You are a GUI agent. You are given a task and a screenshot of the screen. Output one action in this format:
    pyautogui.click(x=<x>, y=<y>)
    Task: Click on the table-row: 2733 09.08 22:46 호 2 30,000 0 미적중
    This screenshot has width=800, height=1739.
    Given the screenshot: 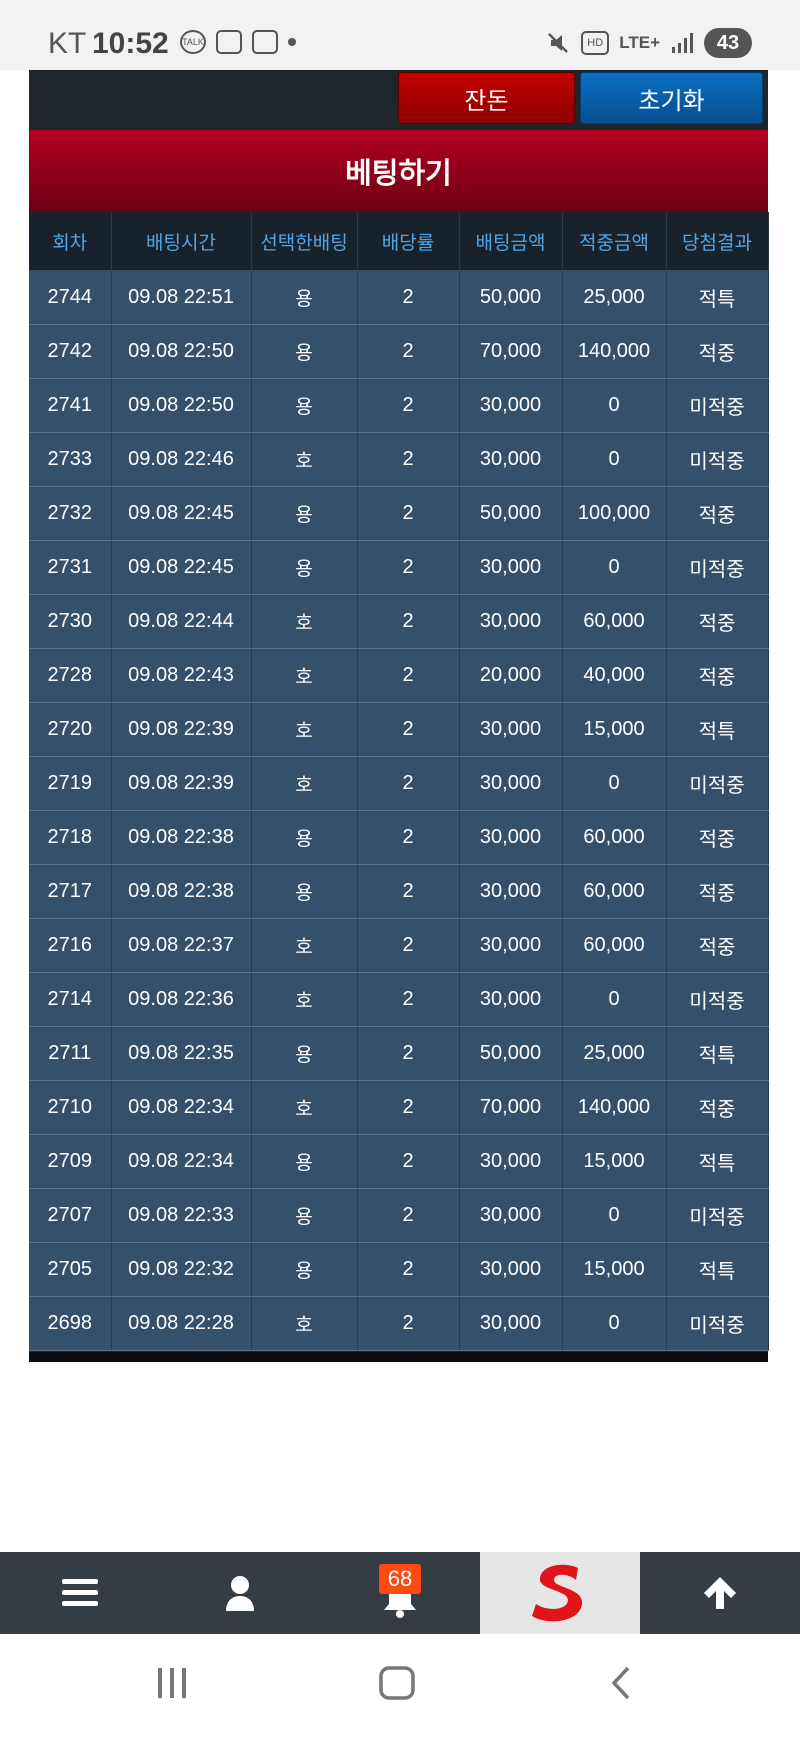 What is the action you would take?
    pyautogui.click(x=399, y=459)
    